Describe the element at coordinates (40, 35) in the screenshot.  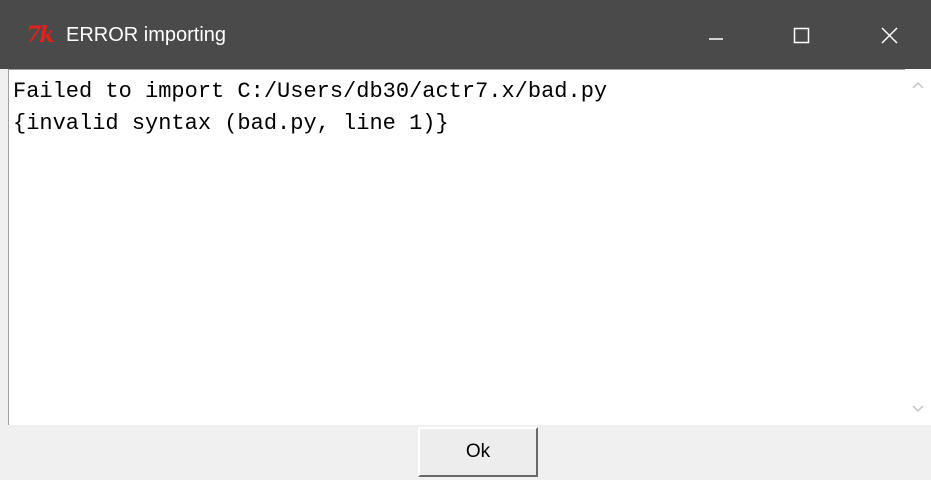
I see `tk-feather-icon: 7k` at that location.